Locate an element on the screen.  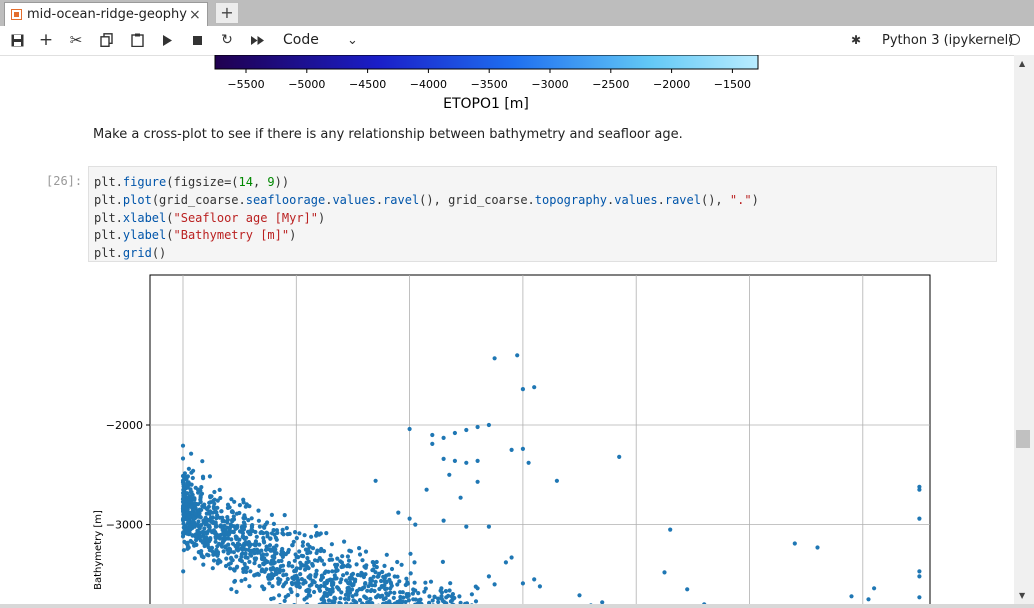
tab-bar: mid-ocean-ridge-geophysics × + is located at coordinates (517, 13).